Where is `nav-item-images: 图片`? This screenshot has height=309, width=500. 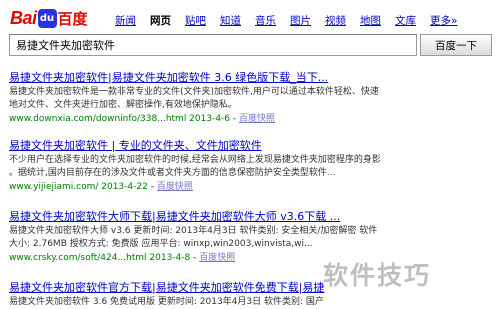 nav-item-images: 图片 is located at coordinates (300, 20).